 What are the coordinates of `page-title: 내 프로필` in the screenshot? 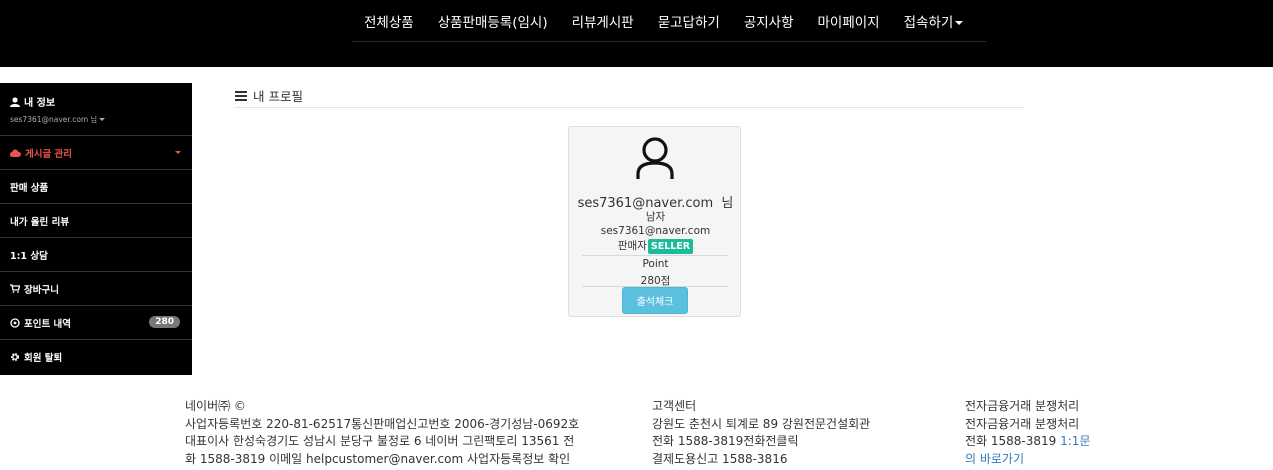 It's located at (278, 96).